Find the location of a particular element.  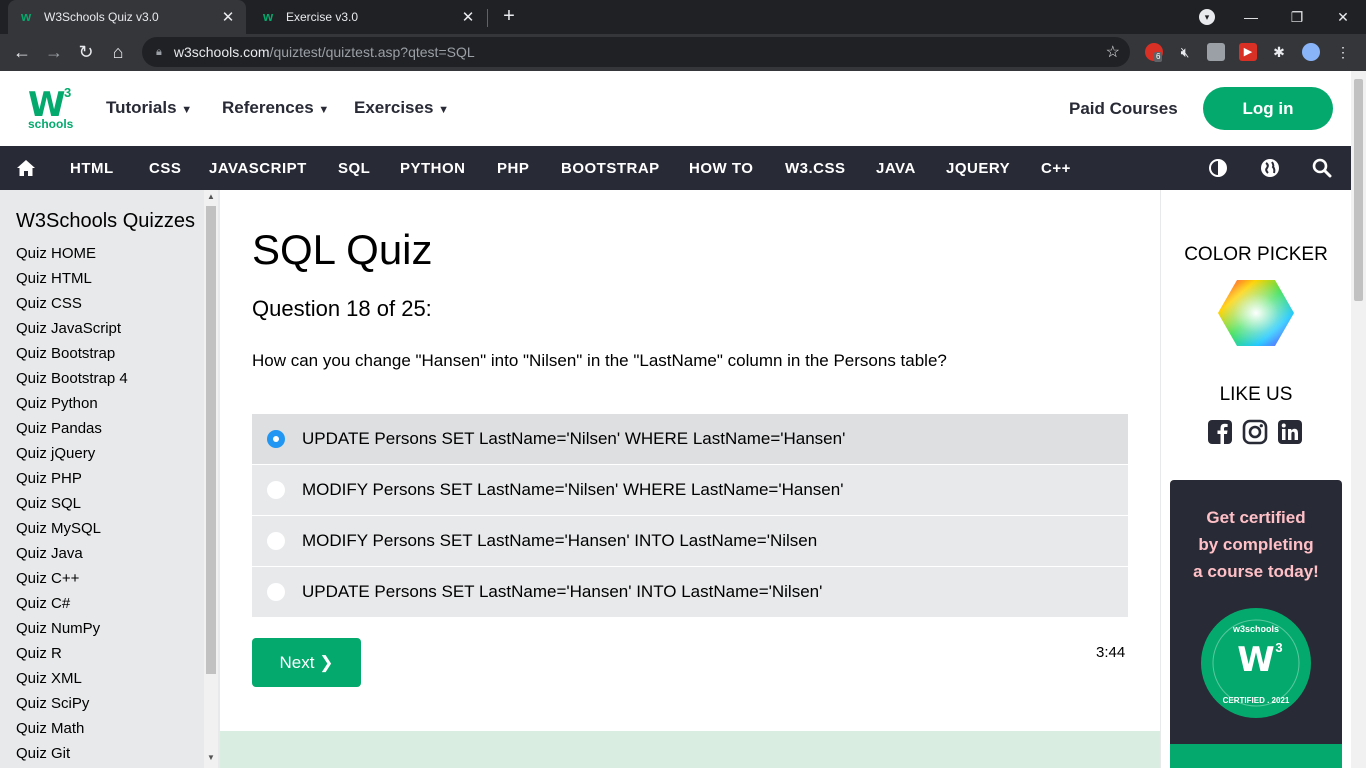

globe-icon is located at coordinates (1270, 168).